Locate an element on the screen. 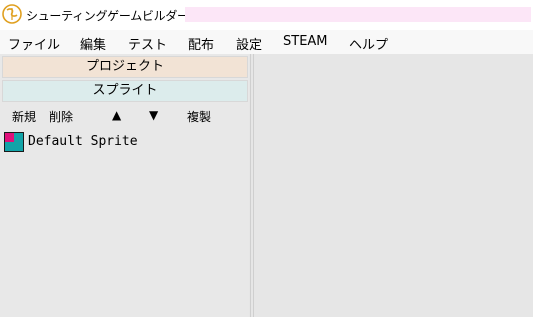 This screenshot has height=317, width=533. move-up-button: ▲ is located at coordinates (116, 115).